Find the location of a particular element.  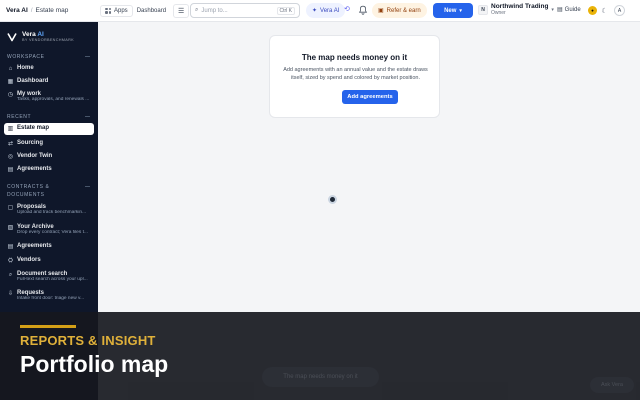

breadcrumb-current-page: Estate map is located at coordinates (52, 10).